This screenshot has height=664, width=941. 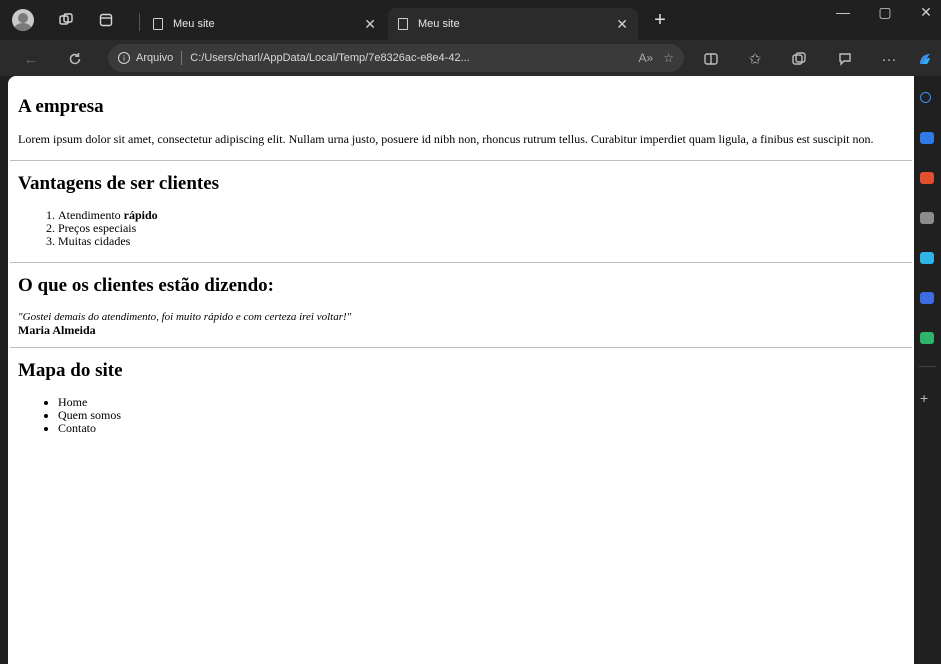 I want to click on list-item-text: Atendimento, so click(x=91, y=215).